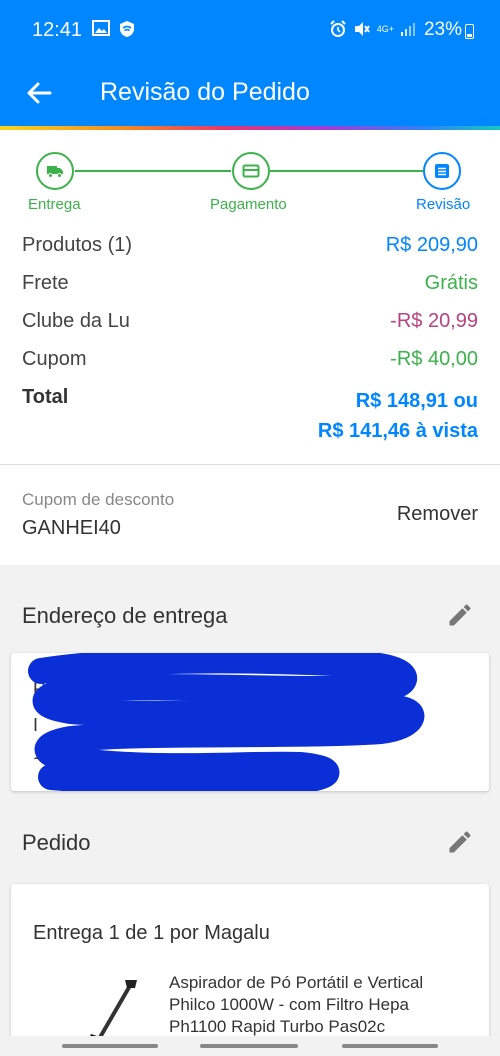  What do you see at coordinates (434, 321) in the screenshot?
I see `summary-value: -R$ 20,99` at bounding box center [434, 321].